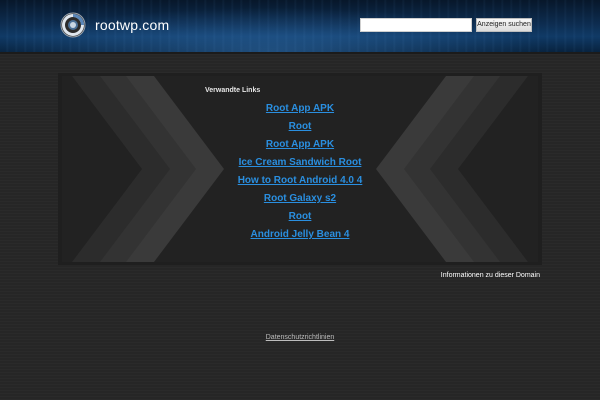  I want to click on privacy-footer: Datenschutzrichtlinien, so click(300, 337).